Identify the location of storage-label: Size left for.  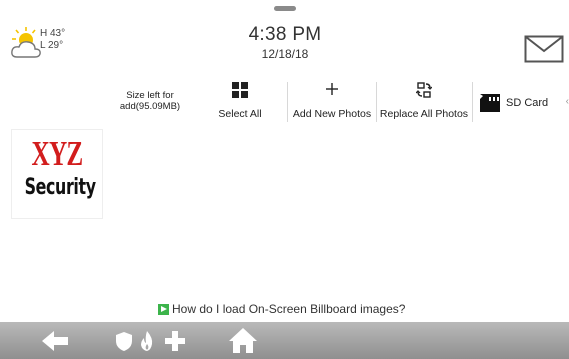
(150, 95).